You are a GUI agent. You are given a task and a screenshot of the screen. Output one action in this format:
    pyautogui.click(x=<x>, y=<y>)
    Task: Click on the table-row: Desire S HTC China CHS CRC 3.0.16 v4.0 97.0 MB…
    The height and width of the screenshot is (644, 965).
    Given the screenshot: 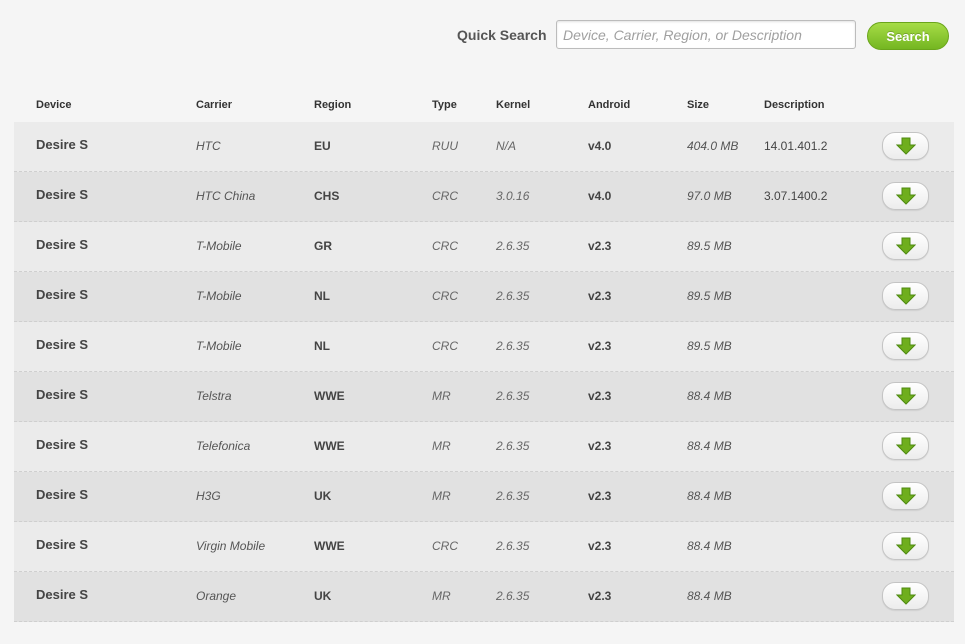 What is the action you would take?
    pyautogui.click(x=484, y=197)
    